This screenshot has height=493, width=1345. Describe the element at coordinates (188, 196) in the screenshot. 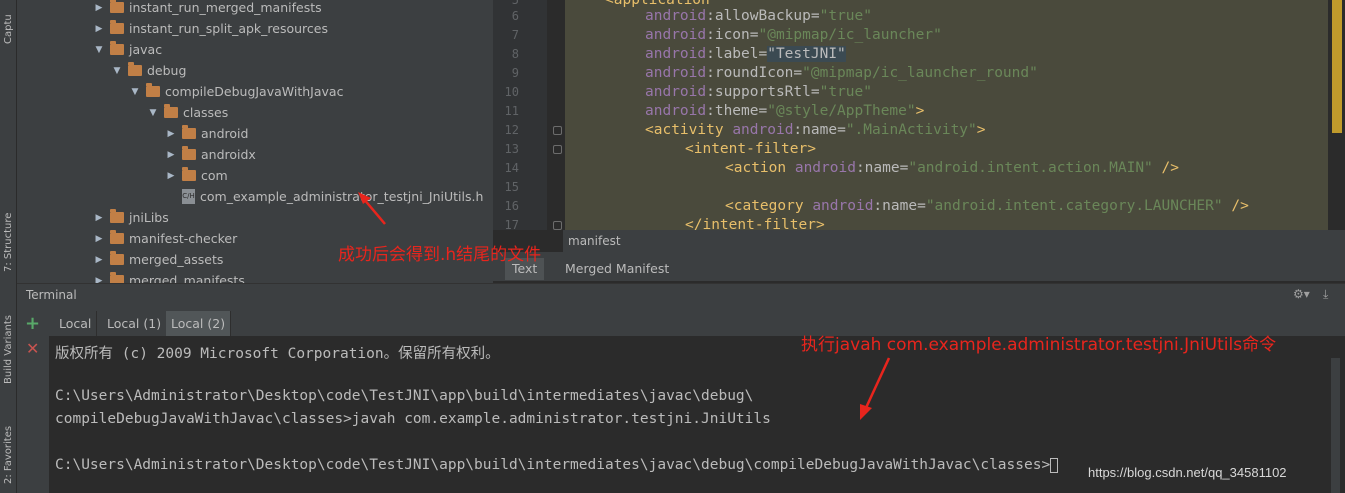

I see `header-file-icon: C/H` at that location.